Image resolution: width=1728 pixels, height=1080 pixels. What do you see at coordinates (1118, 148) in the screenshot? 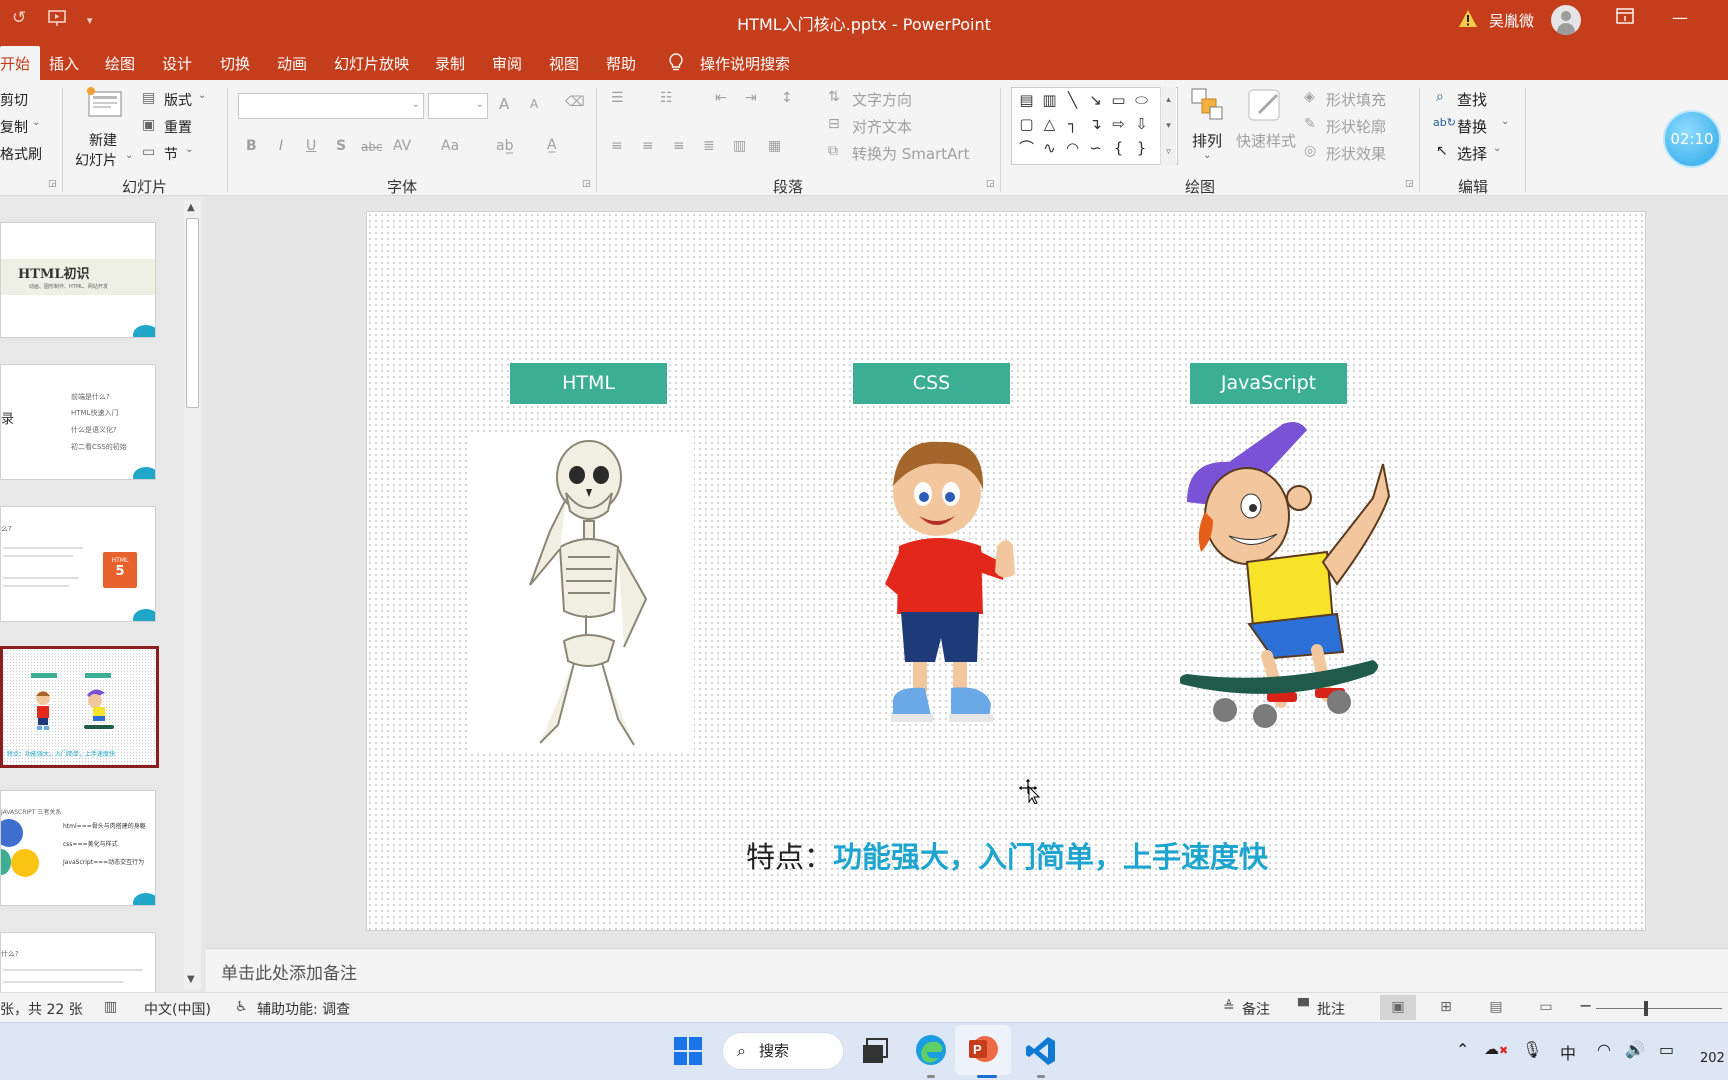
I see `left-brace-icon: {` at bounding box center [1118, 148].